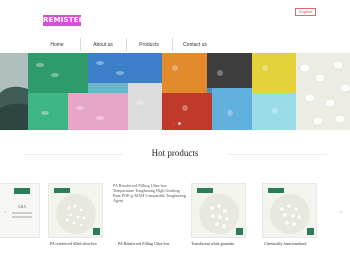 The image size is (350, 280). Describe the element at coordinates (149, 44) in the screenshot. I see `nav-item-products: Products` at that location.